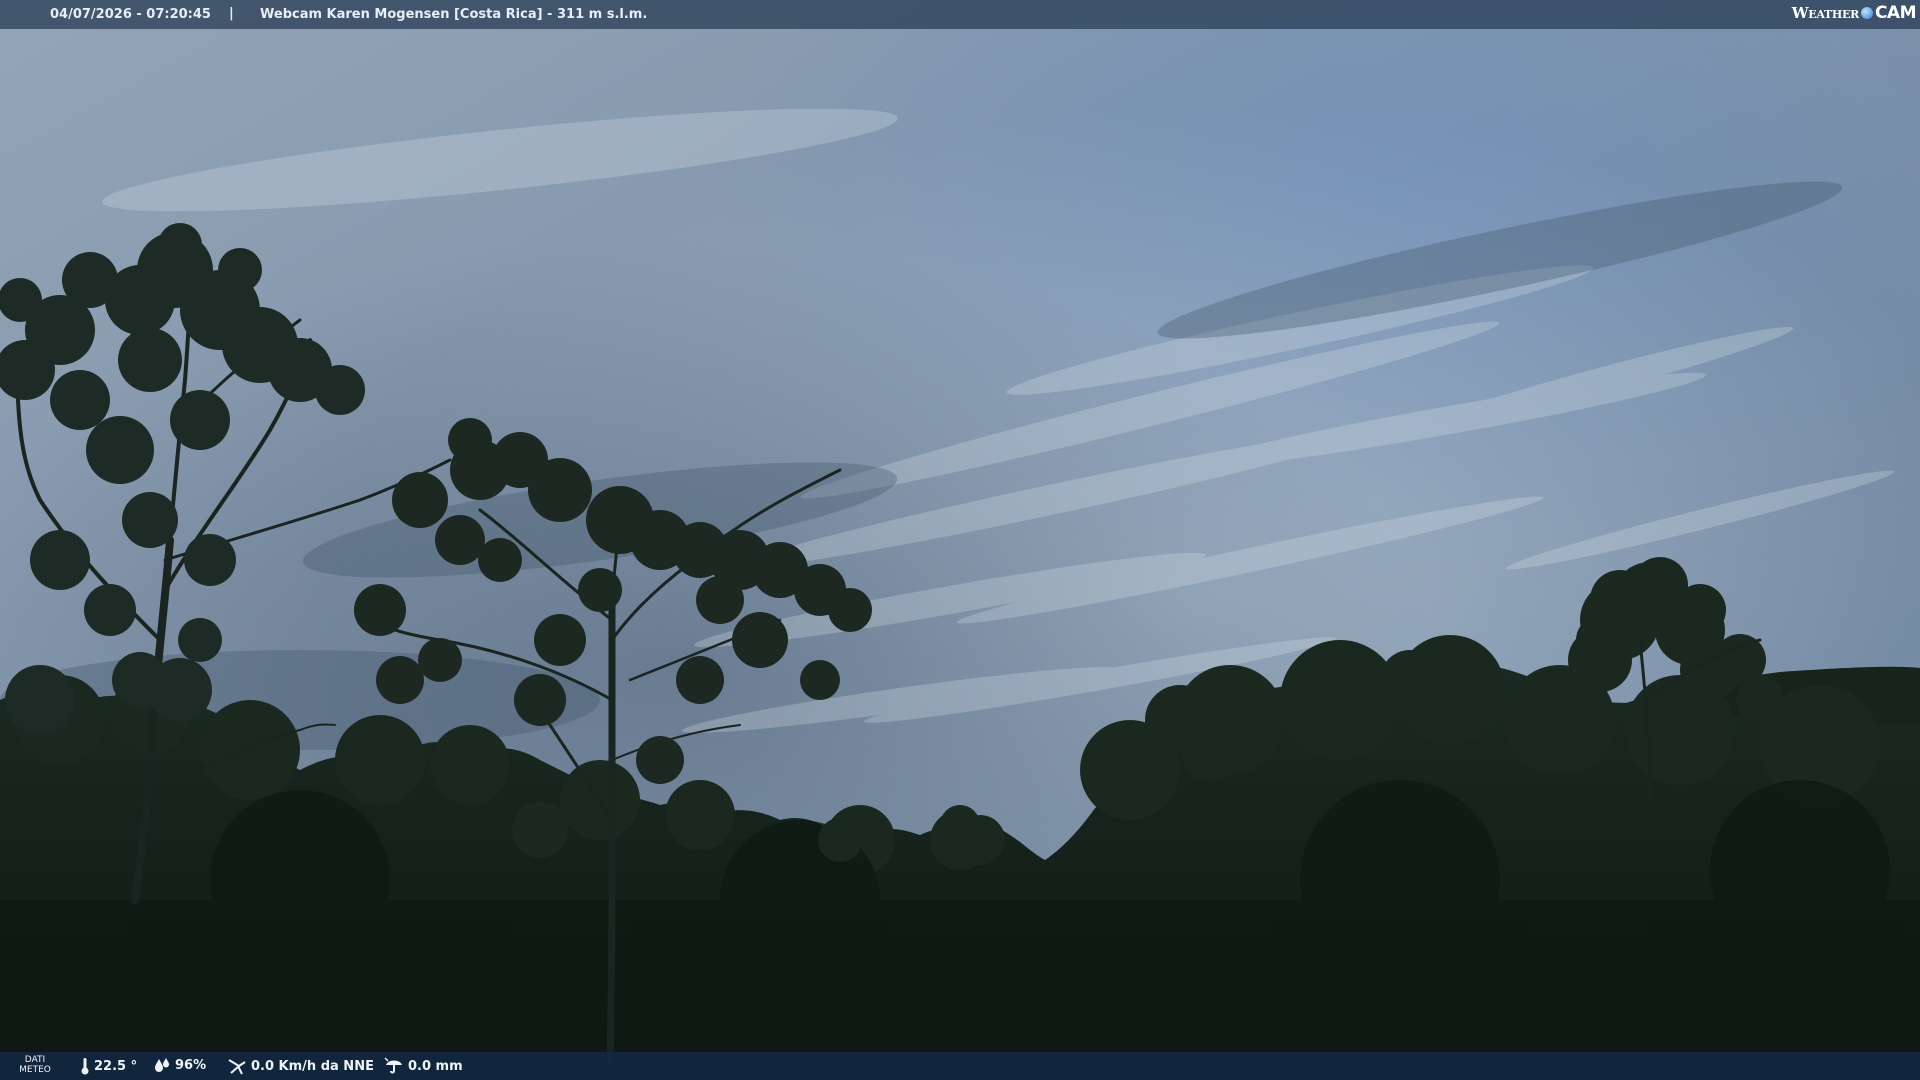 The height and width of the screenshot is (1080, 1920). Describe the element at coordinates (1895, 13) in the screenshot. I see `brand-cam-text: CAM` at that location.